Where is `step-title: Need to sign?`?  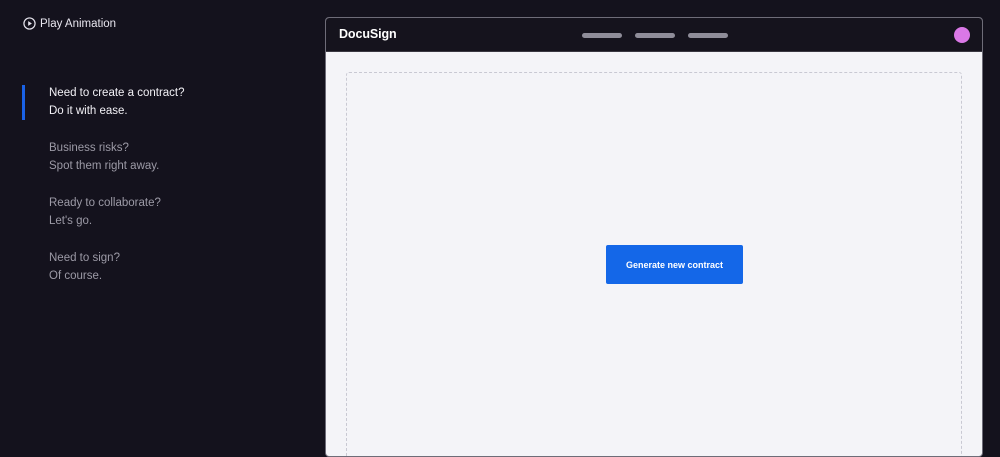 step-title: Need to sign? is located at coordinates (84, 258).